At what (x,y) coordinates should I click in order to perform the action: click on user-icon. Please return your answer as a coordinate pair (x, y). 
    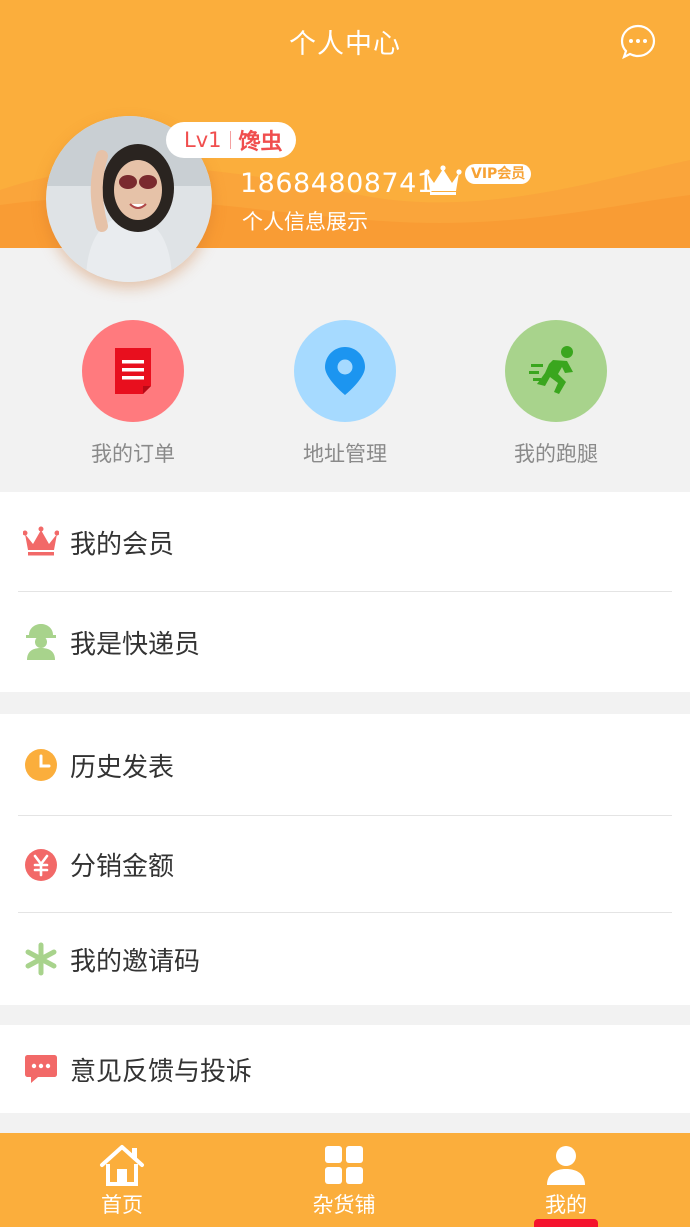
    Looking at the image, I should click on (566, 1165).